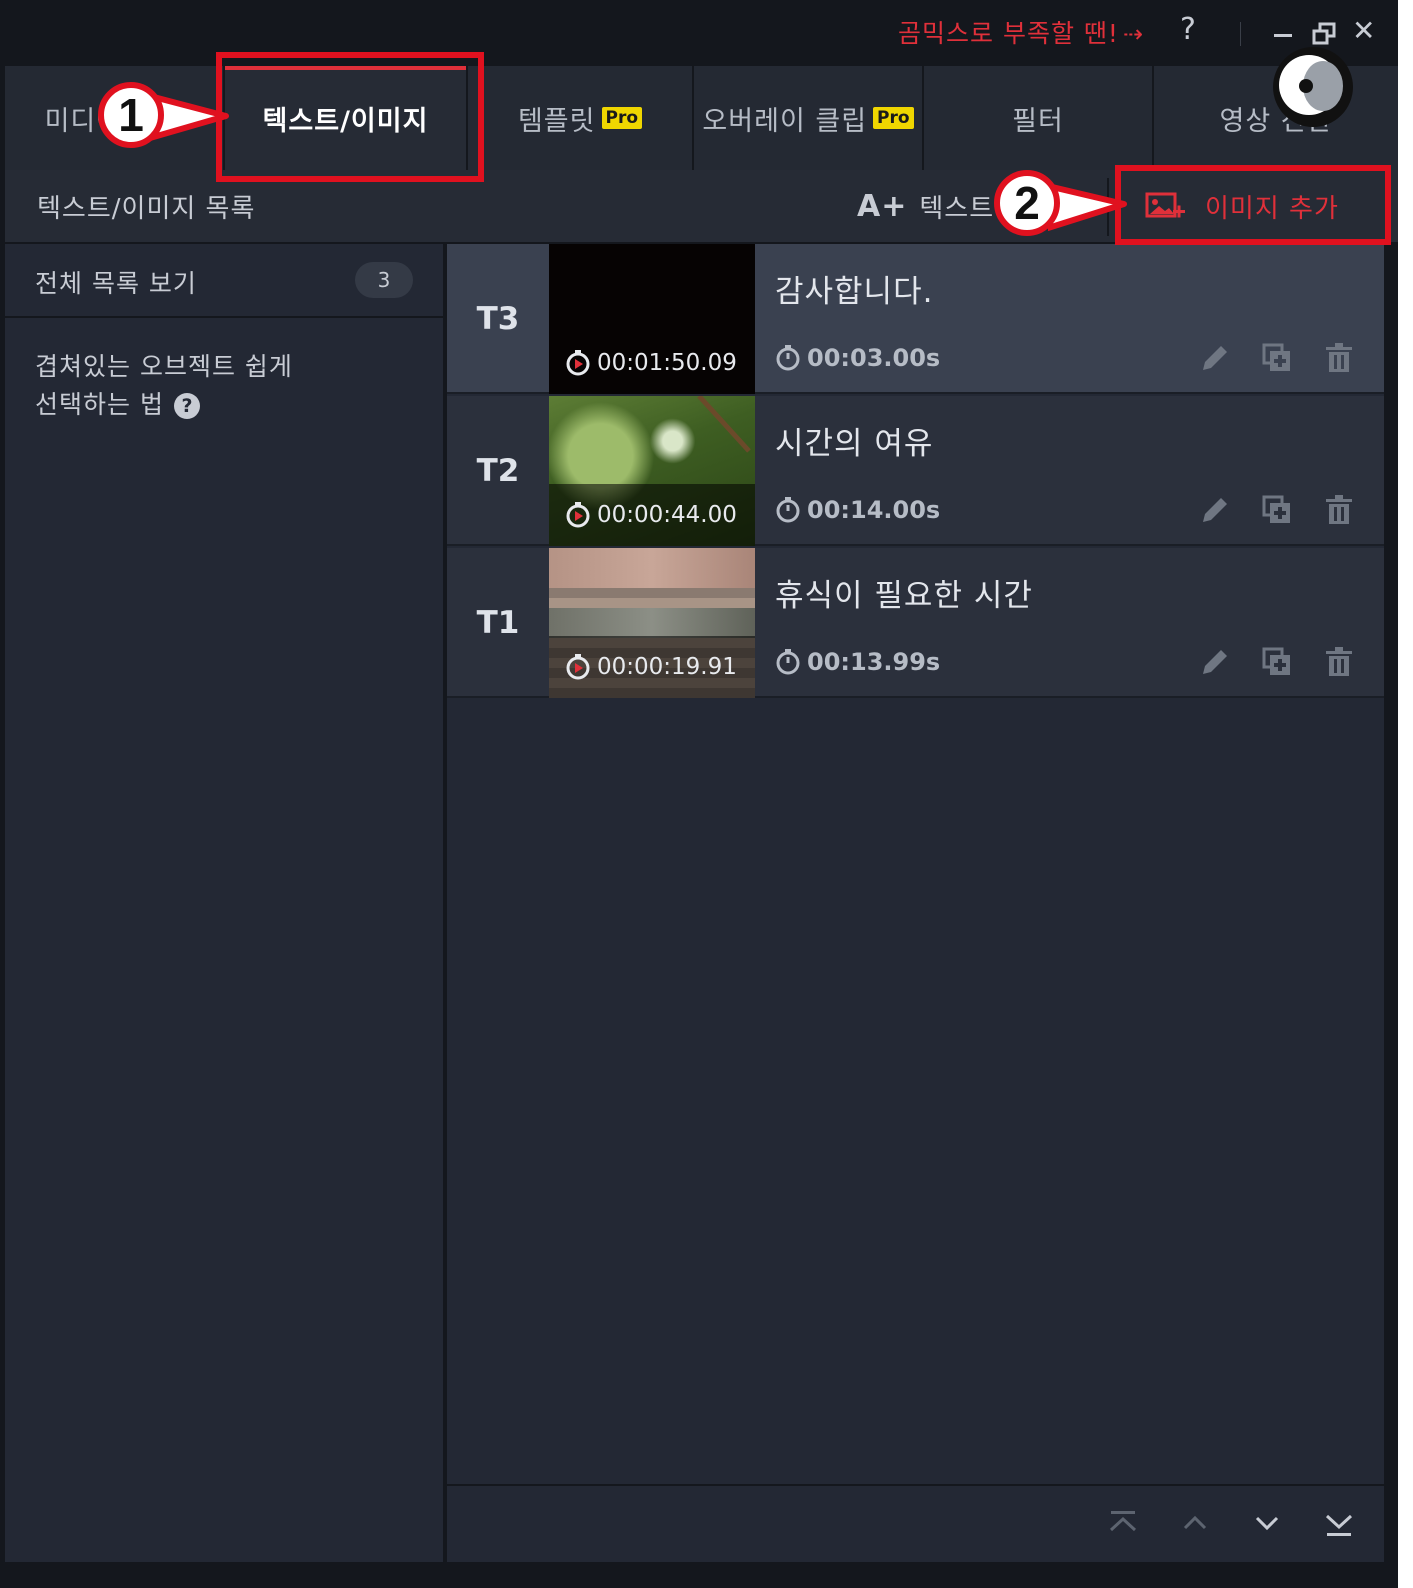 Image resolution: width=1413 pixels, height=1588 pixels. I want to click on duration-text: 00:13.99s, so click(874, 662).